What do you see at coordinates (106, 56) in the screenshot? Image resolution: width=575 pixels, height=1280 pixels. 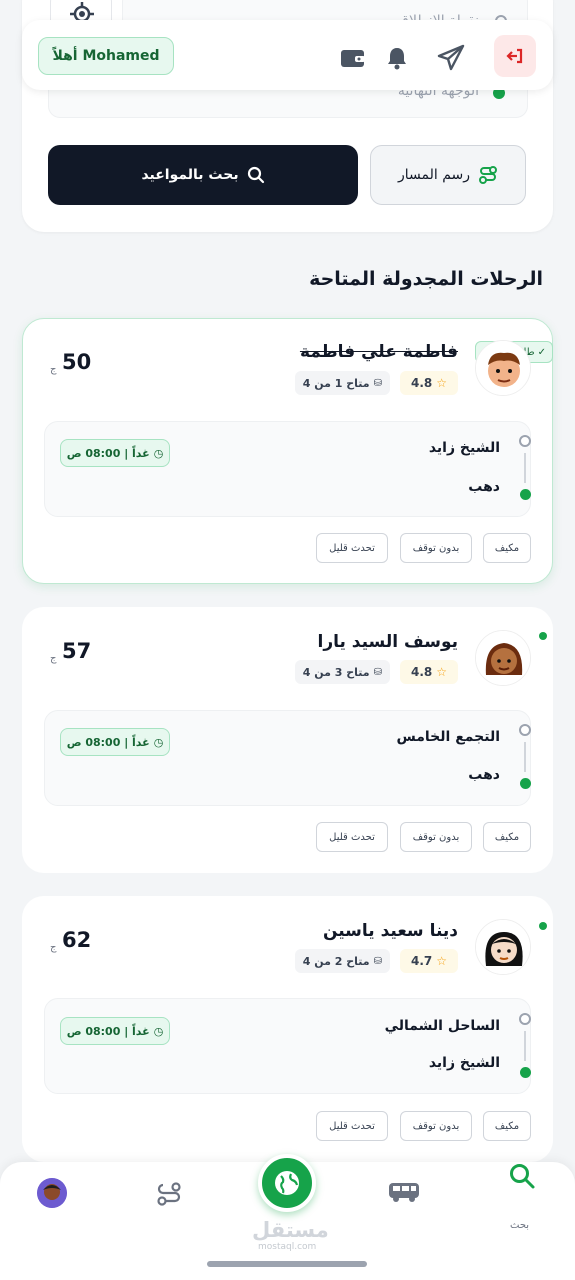 I see `greeting-badge: أهلاً Mohamed` at bounding box center [106, 56].